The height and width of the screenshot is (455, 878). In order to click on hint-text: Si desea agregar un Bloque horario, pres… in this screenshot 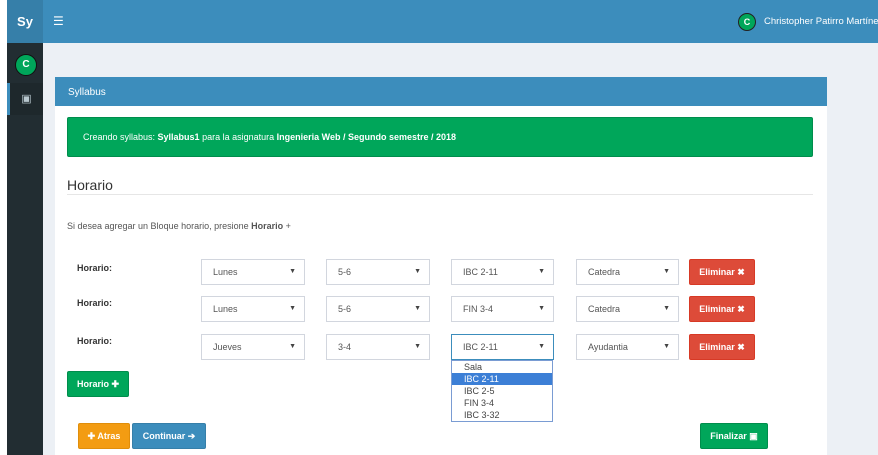, I will do `click(179, 226)`.